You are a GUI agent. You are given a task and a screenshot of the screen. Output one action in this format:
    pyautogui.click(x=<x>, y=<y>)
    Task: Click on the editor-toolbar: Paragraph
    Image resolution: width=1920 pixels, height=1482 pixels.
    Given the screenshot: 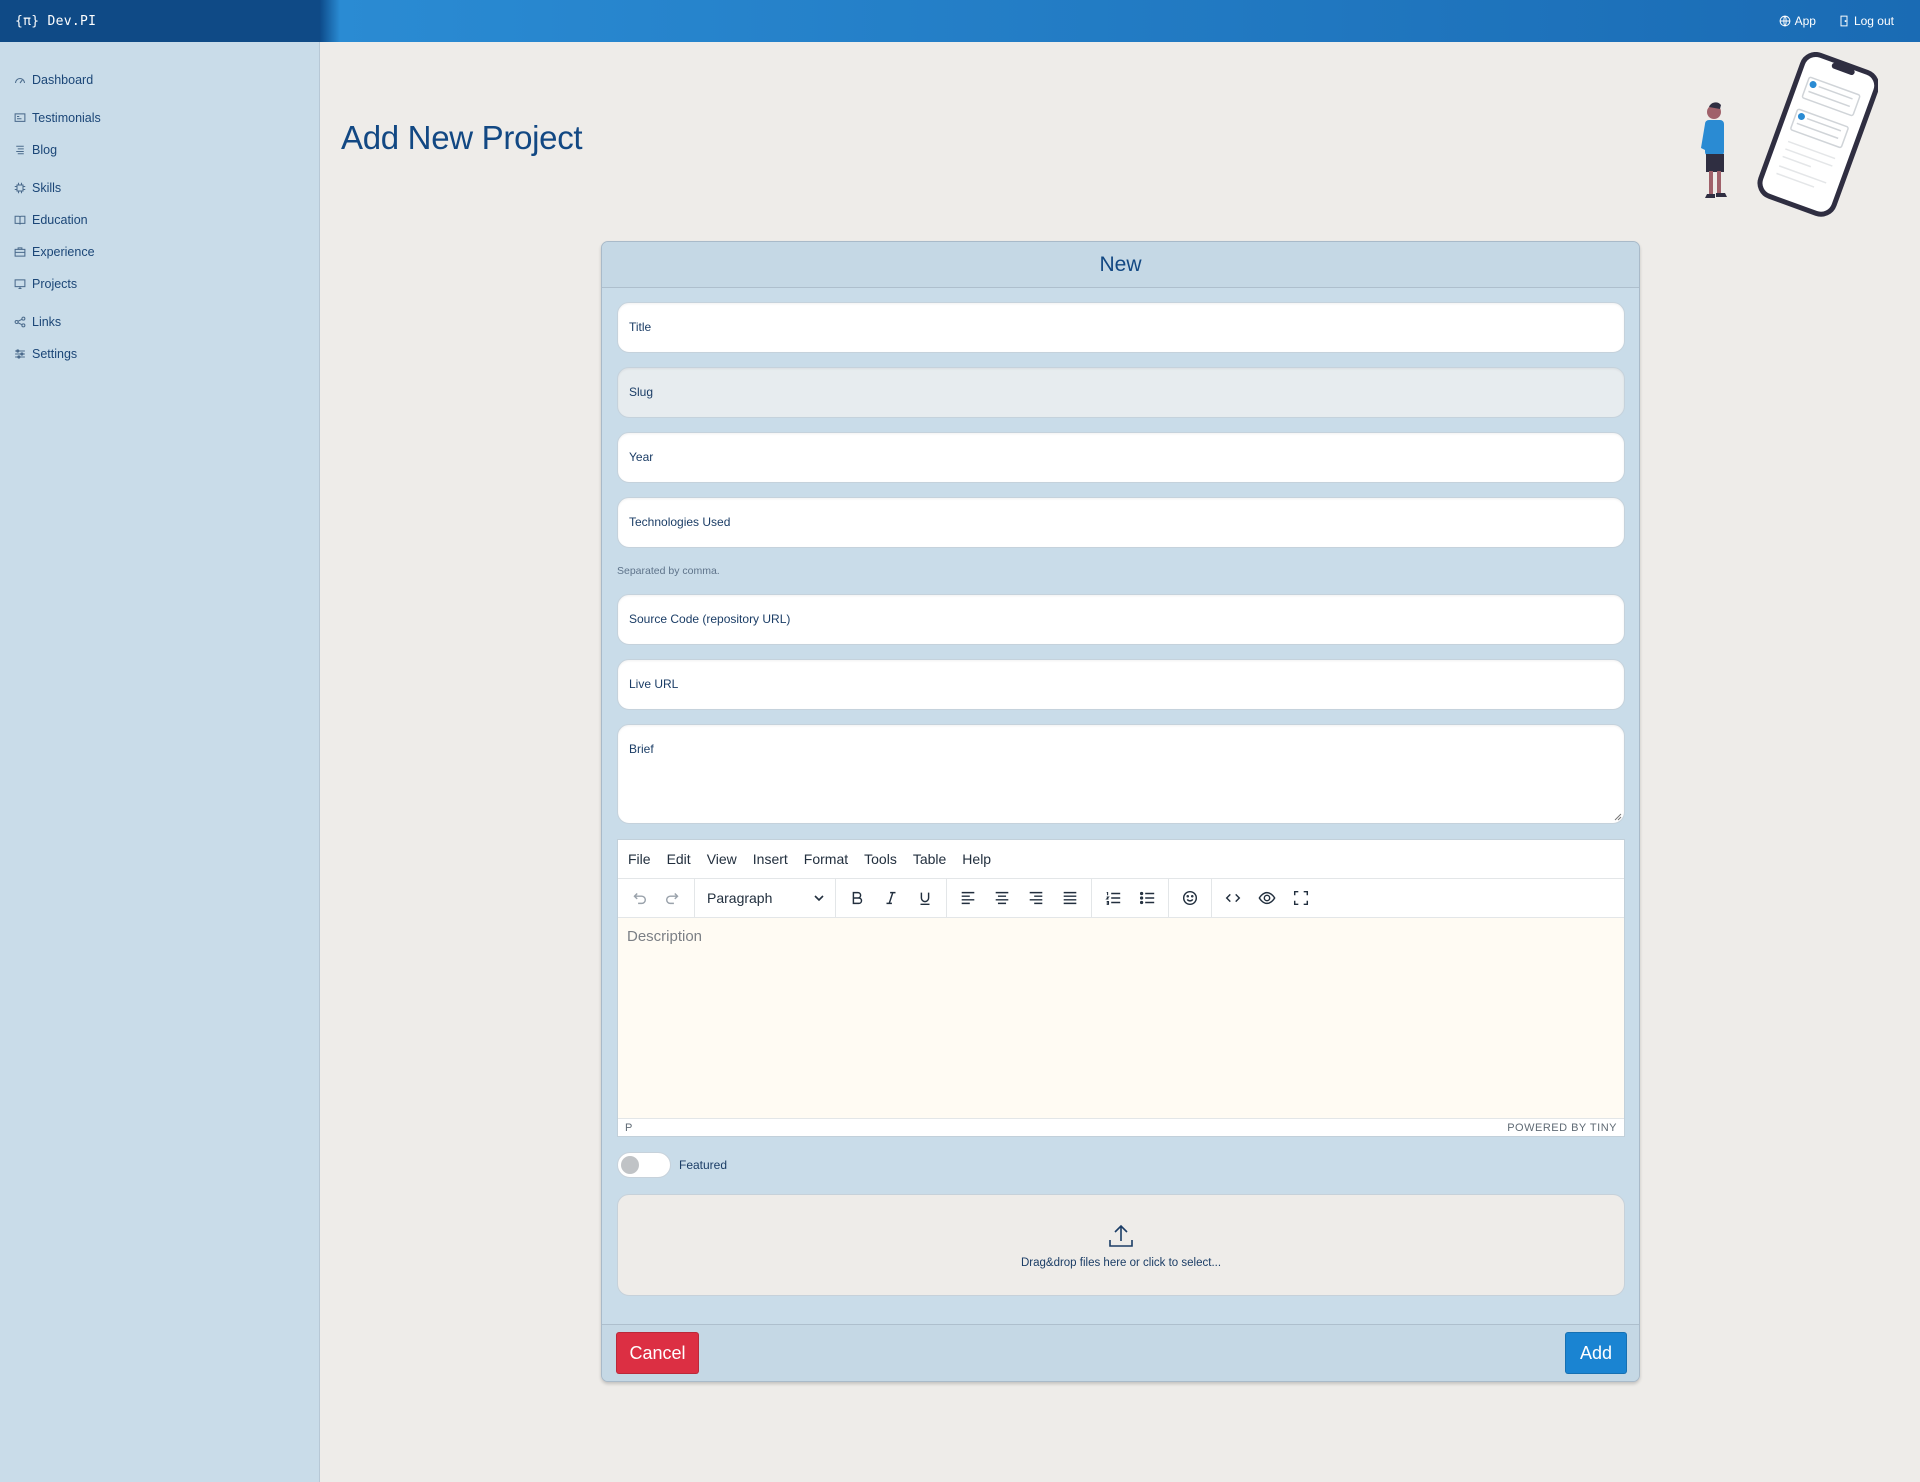 What is the action you would take?
    pyautogui.click(x=1121, y=898)
    